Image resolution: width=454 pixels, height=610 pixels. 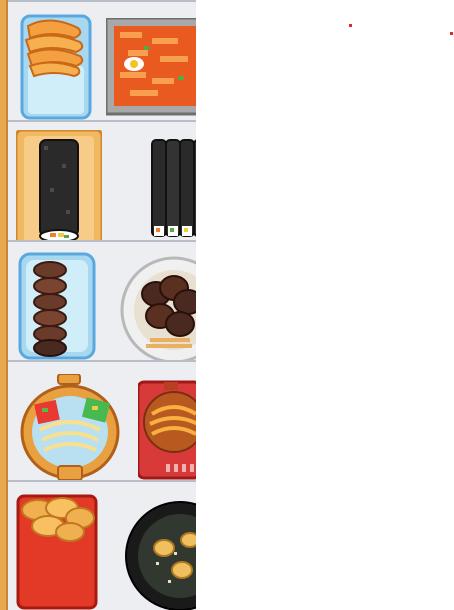 What do you see at coordinates (172, 190) in the screenshot?
I see `sliced-kimbap-icon` at bounding box center [172, 190].